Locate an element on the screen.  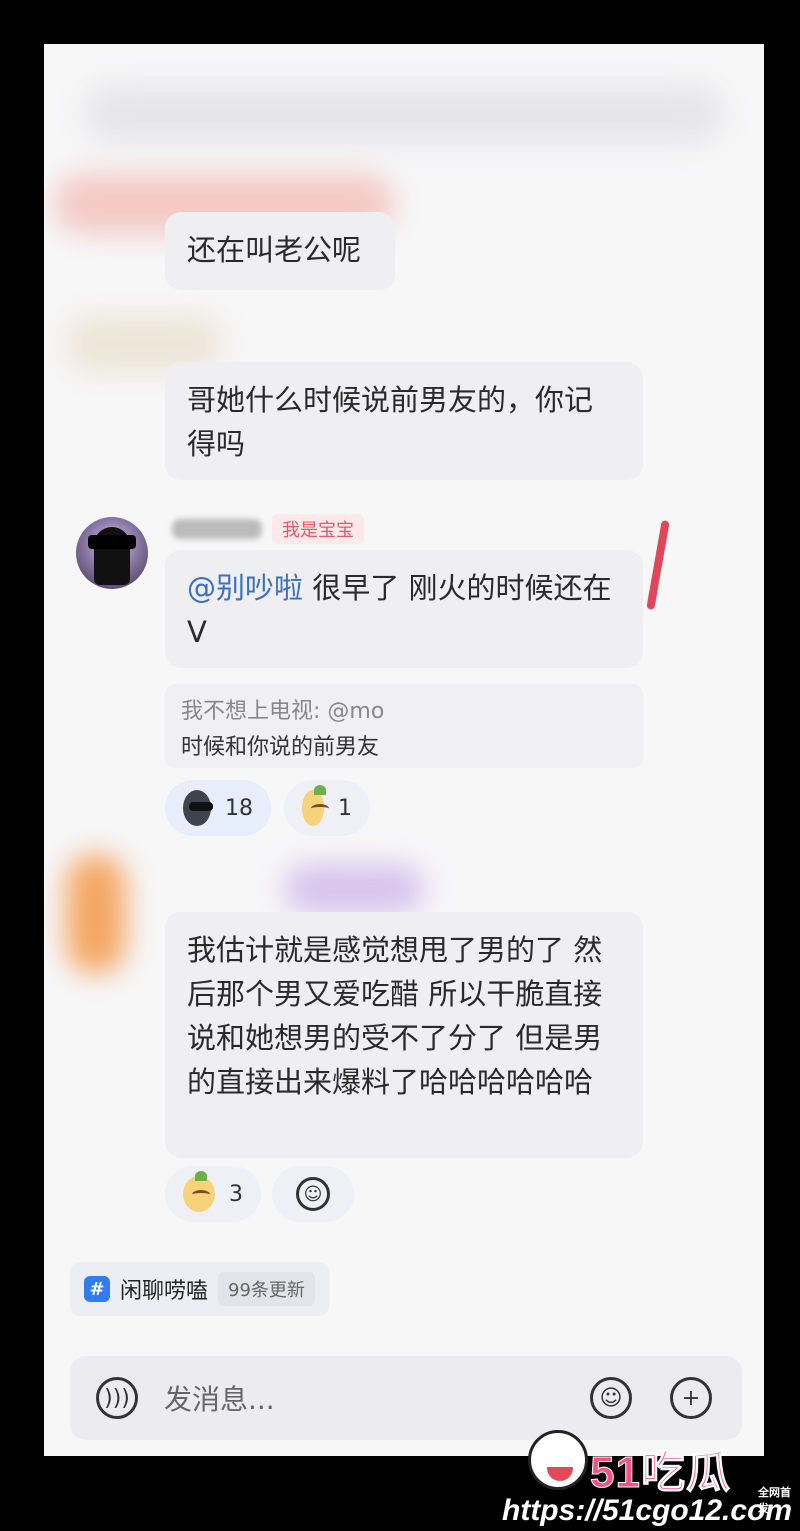
message-bubble-2: 哥她什么时候说前男友的，你记得吗 is located at coordinates (404, 421).